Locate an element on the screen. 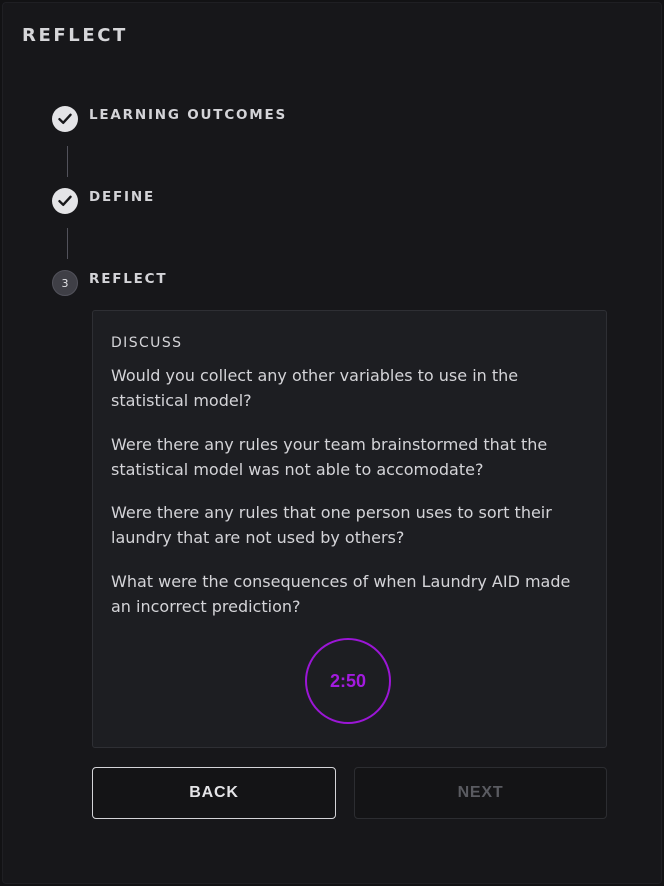 Image resolution: width=664 pixels, height=886 pixels. step-label: REFLECT is located at coordinates (128, 279).